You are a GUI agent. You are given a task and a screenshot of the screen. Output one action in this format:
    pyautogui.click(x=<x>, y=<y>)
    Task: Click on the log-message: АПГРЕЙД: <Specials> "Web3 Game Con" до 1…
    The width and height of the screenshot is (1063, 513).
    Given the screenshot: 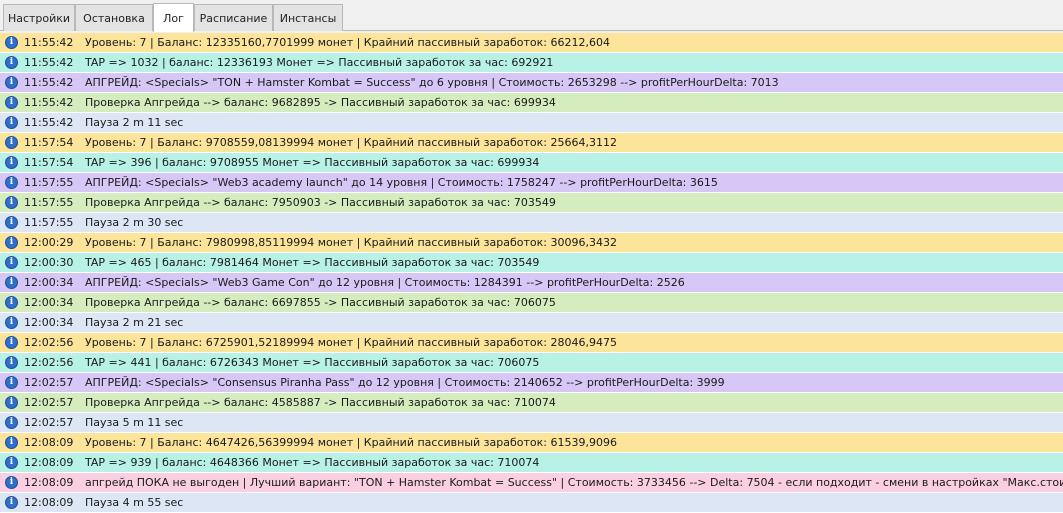 What is the action you would take?
    pyautogui.click(x=385, y=282)
    